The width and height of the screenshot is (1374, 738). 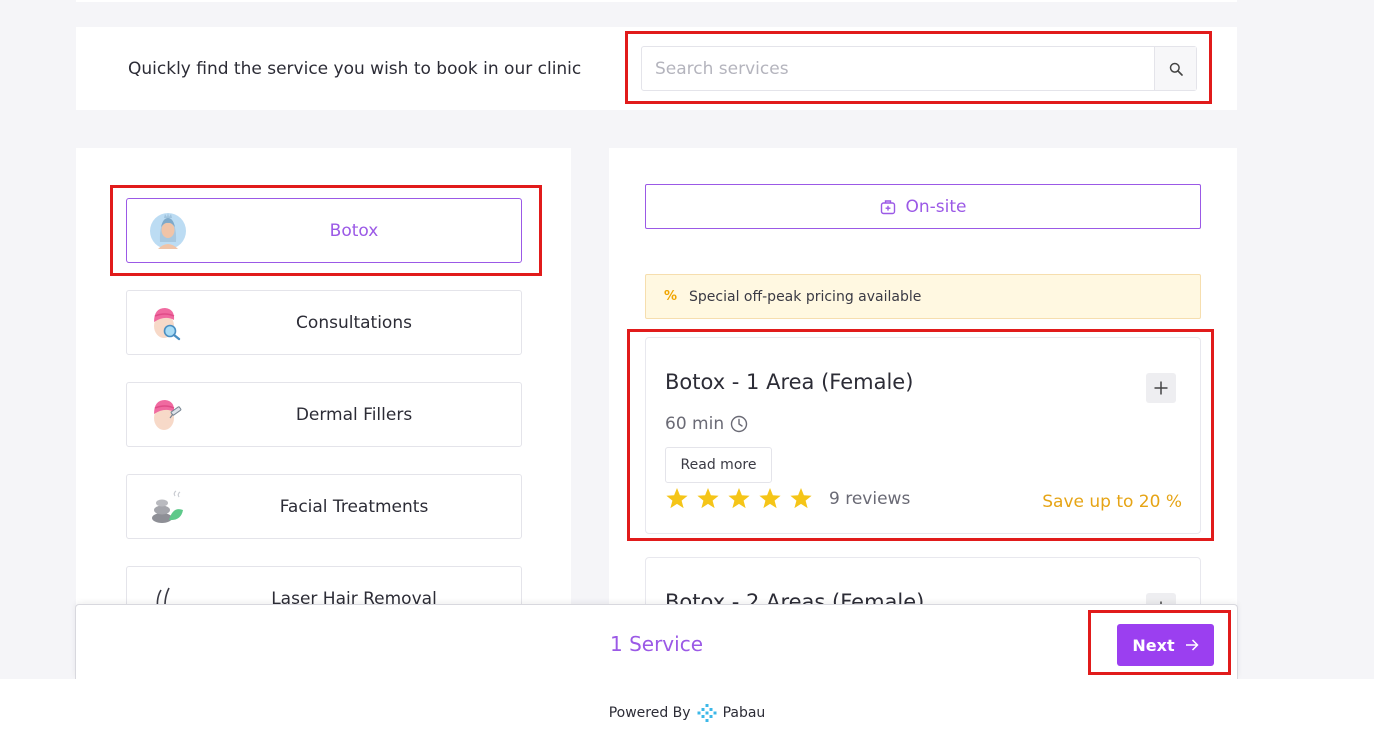 I want to click on clock-icon, so click(x=739, y=424).